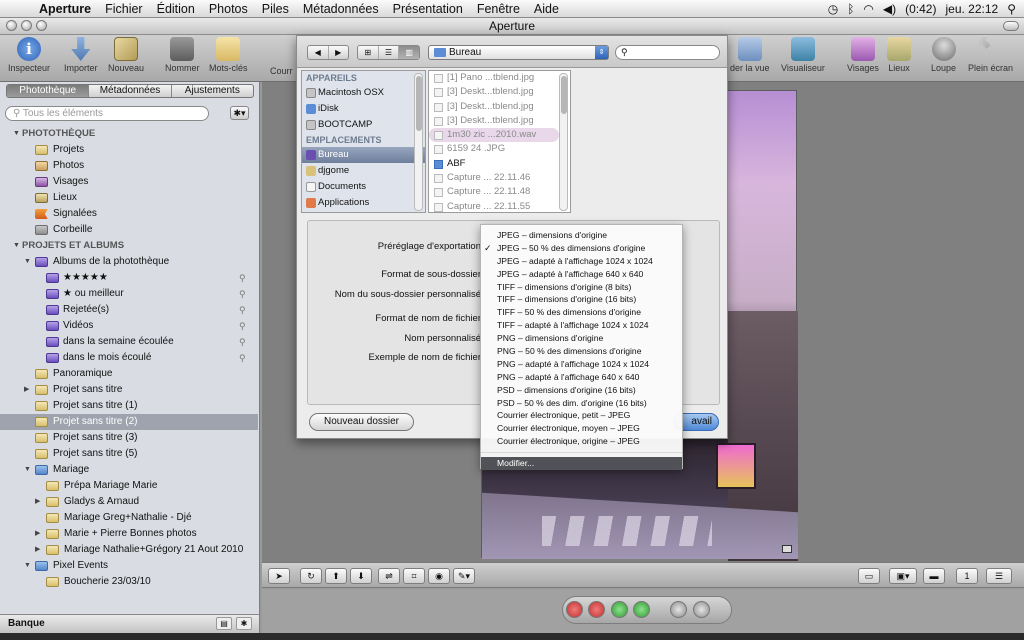  I want to click on preset-option: PSD – 50 % des dim. d'origine (16 bits), so click(581, 403).